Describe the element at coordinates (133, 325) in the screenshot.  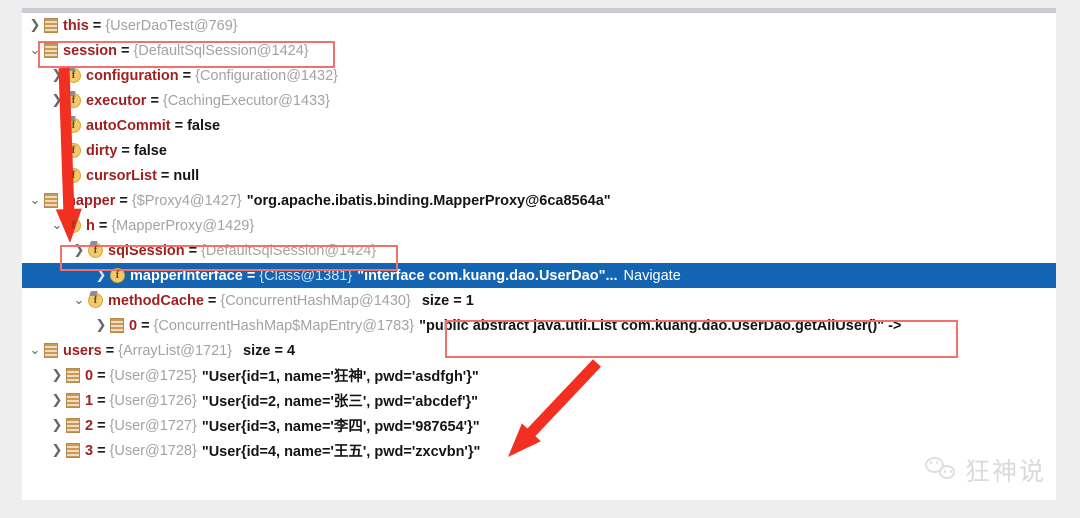
I see `variable-name: 0` at that location.